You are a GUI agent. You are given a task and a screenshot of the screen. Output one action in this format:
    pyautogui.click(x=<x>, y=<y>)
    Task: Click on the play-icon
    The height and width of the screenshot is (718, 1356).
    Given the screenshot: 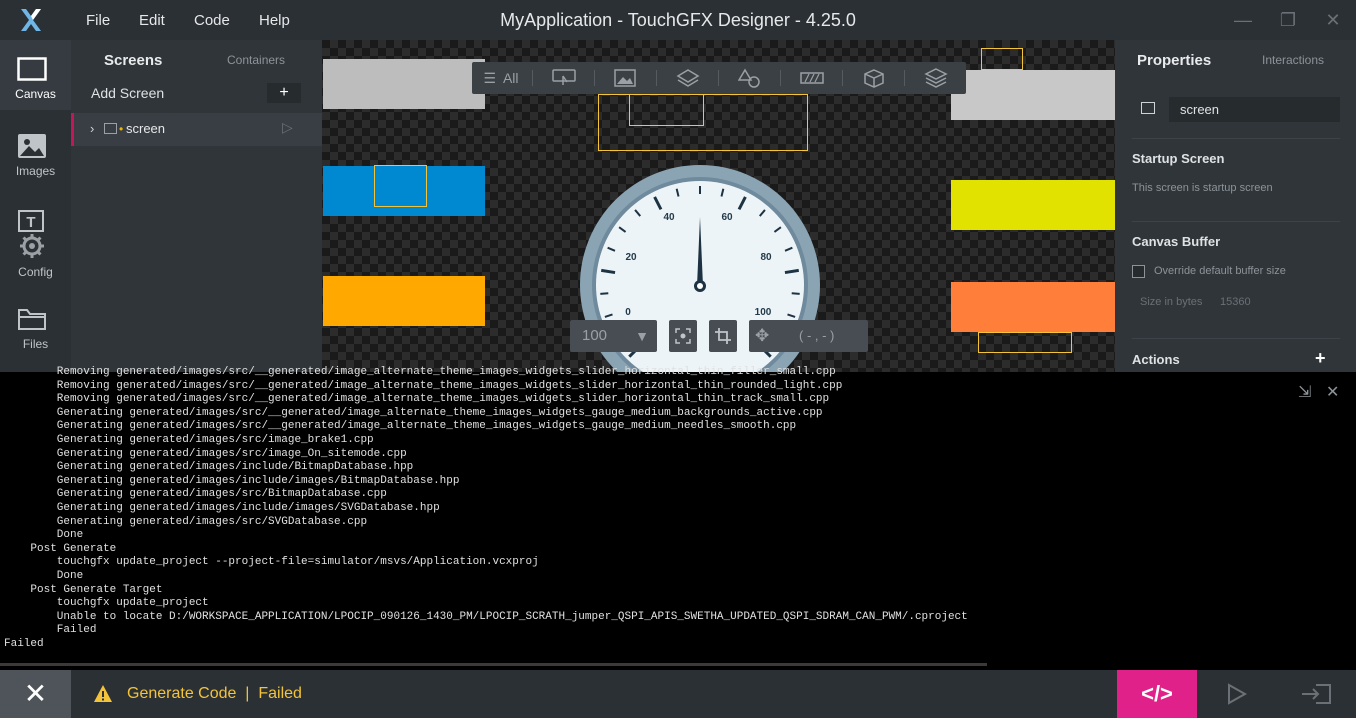 What is the action you would take?
    pyautogui.click(x=1238, y=694)
    